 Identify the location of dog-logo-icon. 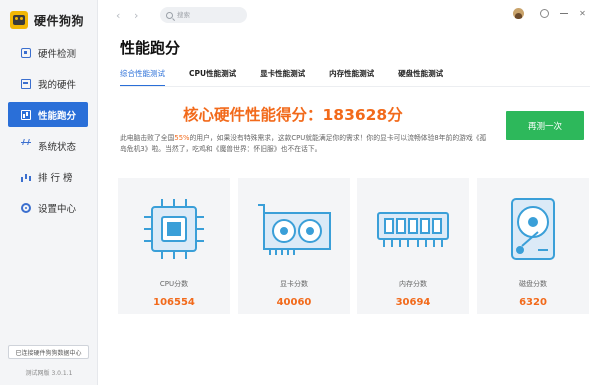
(19, 20).